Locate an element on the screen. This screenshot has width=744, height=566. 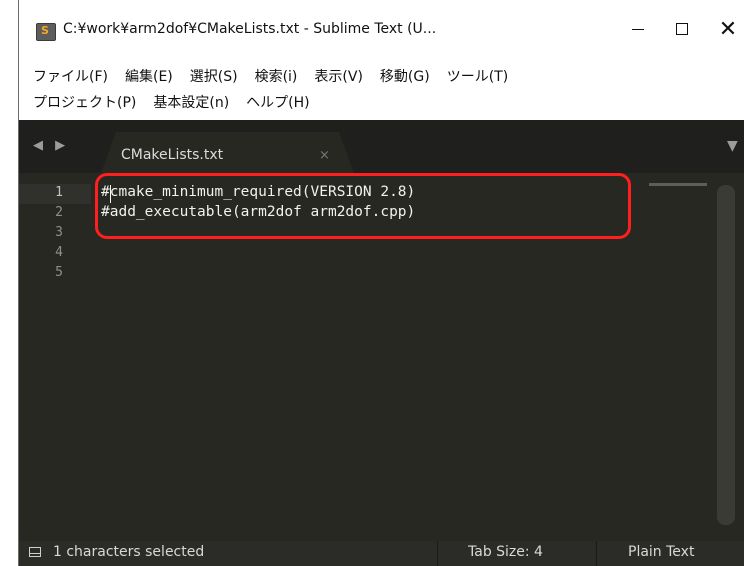
close-button: ✕ is located at coordinates (724, 29).